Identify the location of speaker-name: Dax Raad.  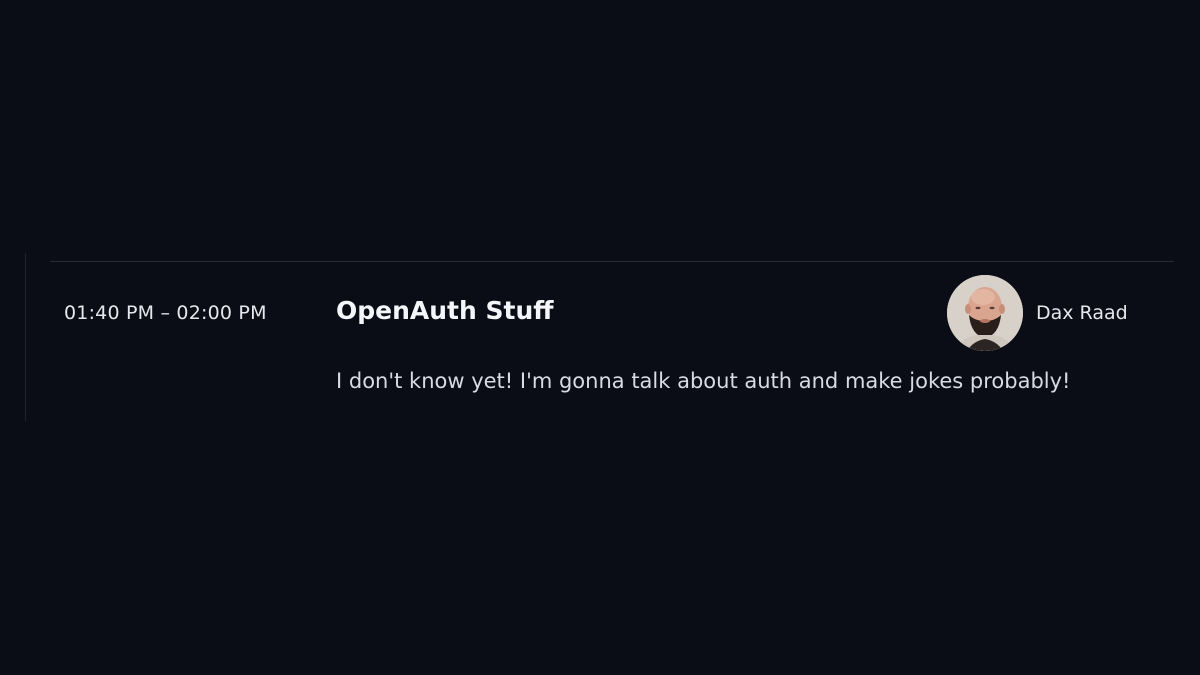
(1082, 313).